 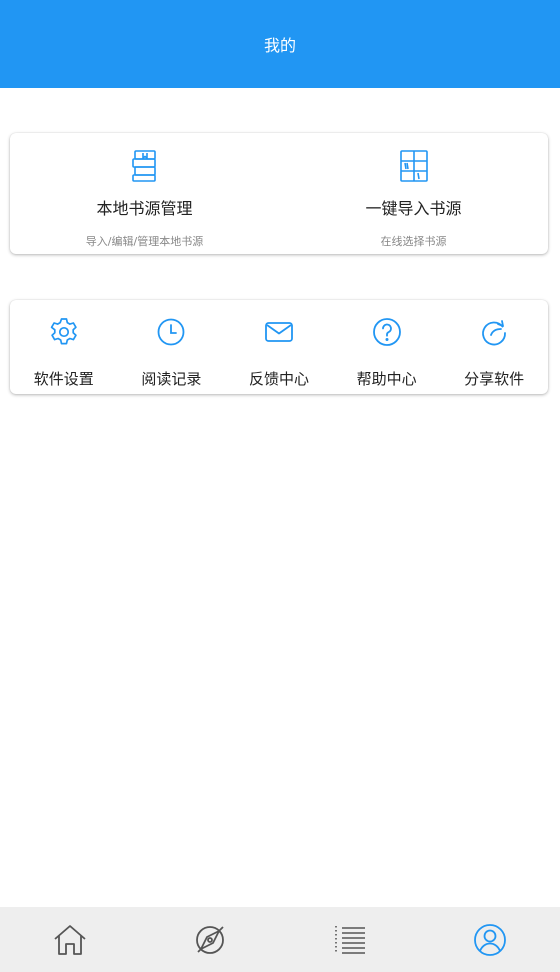 What do you see at coordinates (386, 379) in the screenshot?
I see `tool-label: 帮助中心` at bounding box center [386, 379].